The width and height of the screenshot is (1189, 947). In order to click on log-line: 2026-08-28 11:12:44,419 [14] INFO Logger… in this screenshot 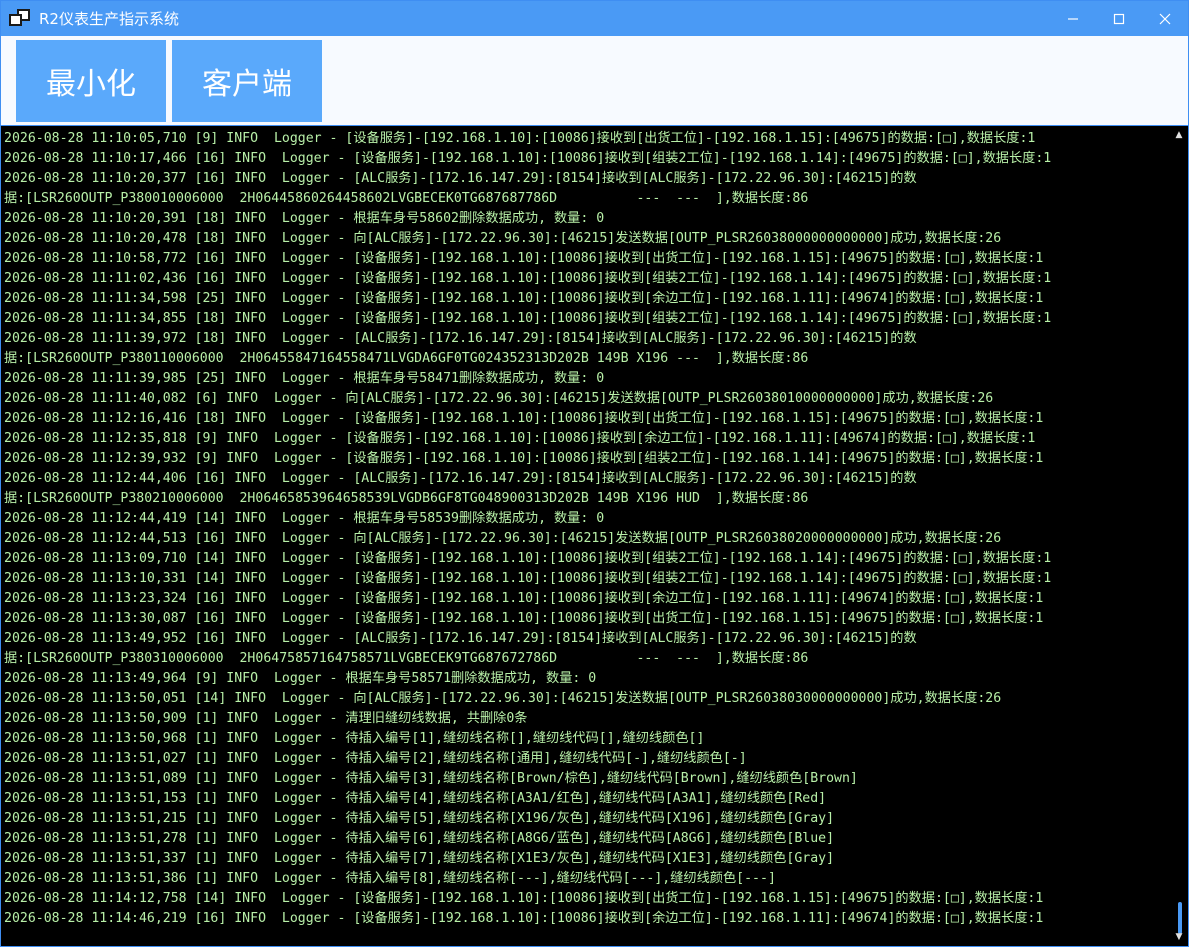, I will do `click(304, 518)`.